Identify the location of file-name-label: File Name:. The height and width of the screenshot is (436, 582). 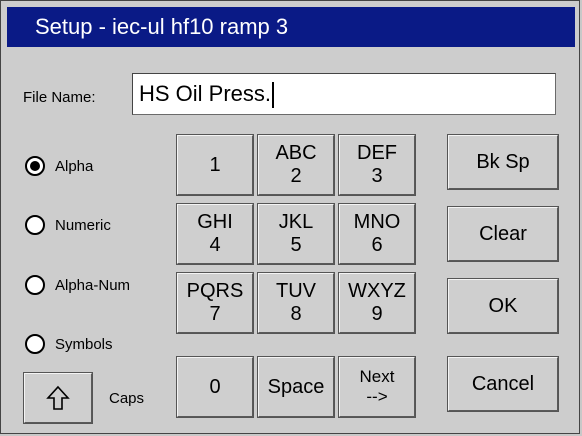
(59, 97).